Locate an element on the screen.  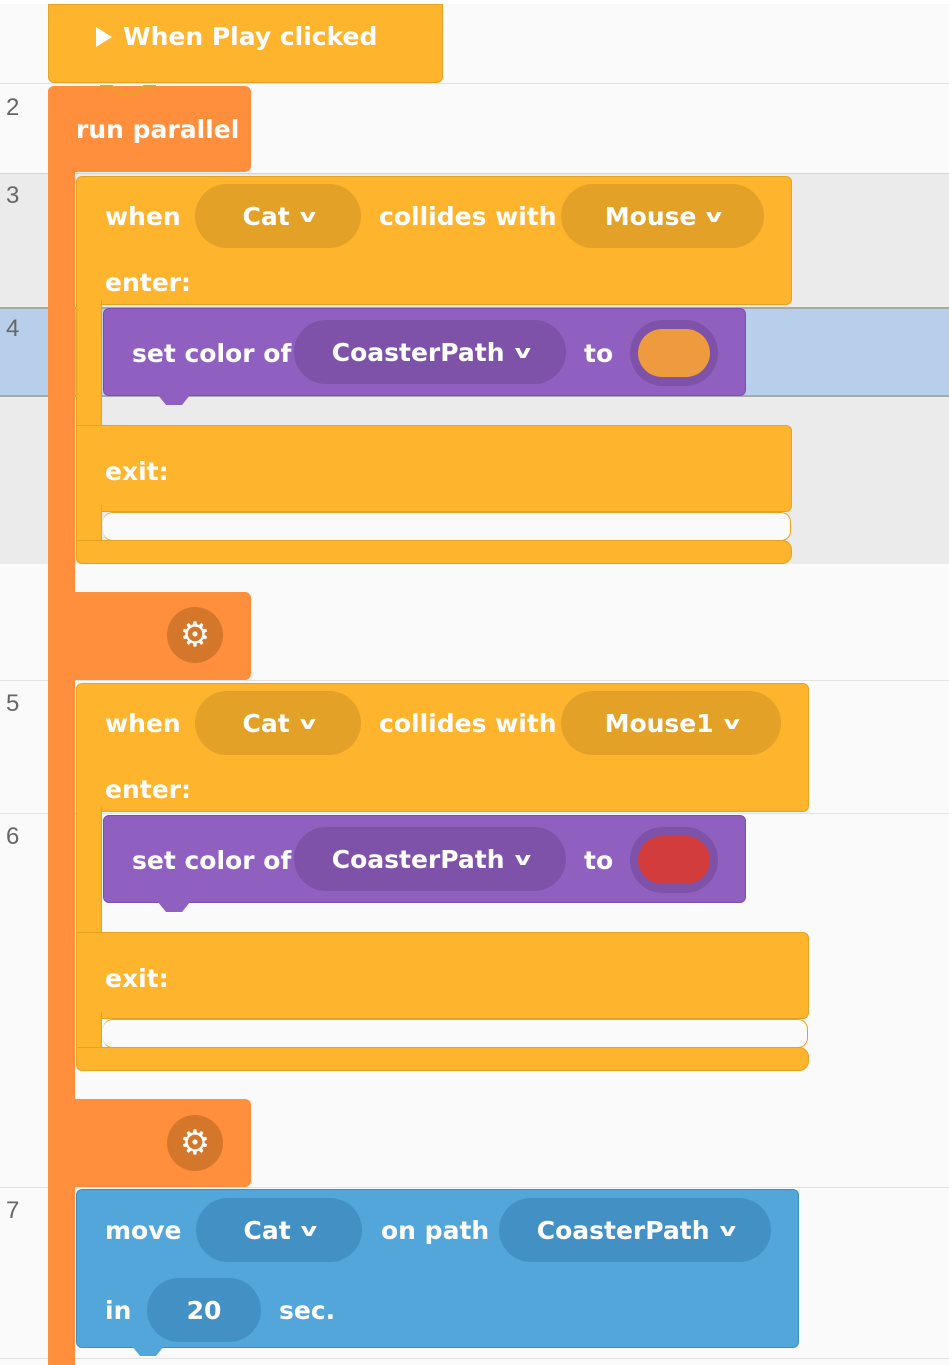
set-color-block-2: set color of CoasterPath v to is located at coordinates (424, 859).